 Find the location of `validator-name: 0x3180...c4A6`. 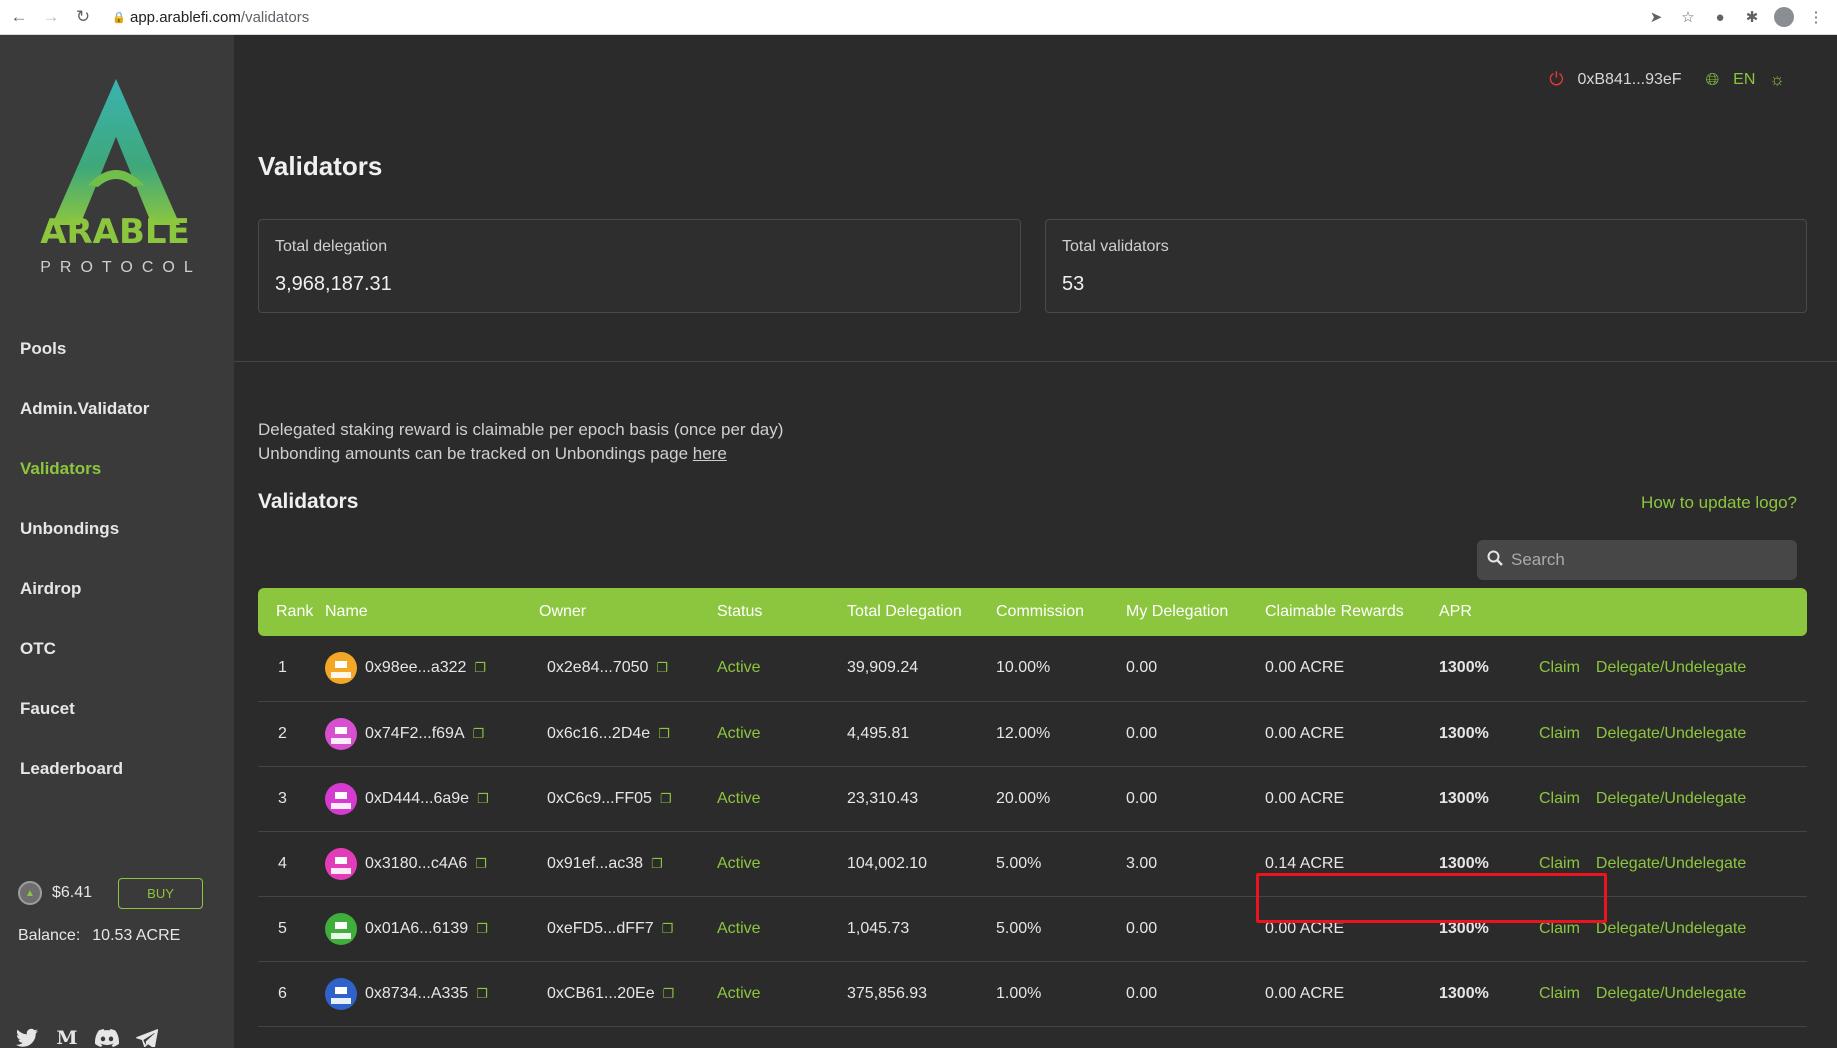

validator-name: 0x3180...c4A6 is located at coordinates (416, 863).